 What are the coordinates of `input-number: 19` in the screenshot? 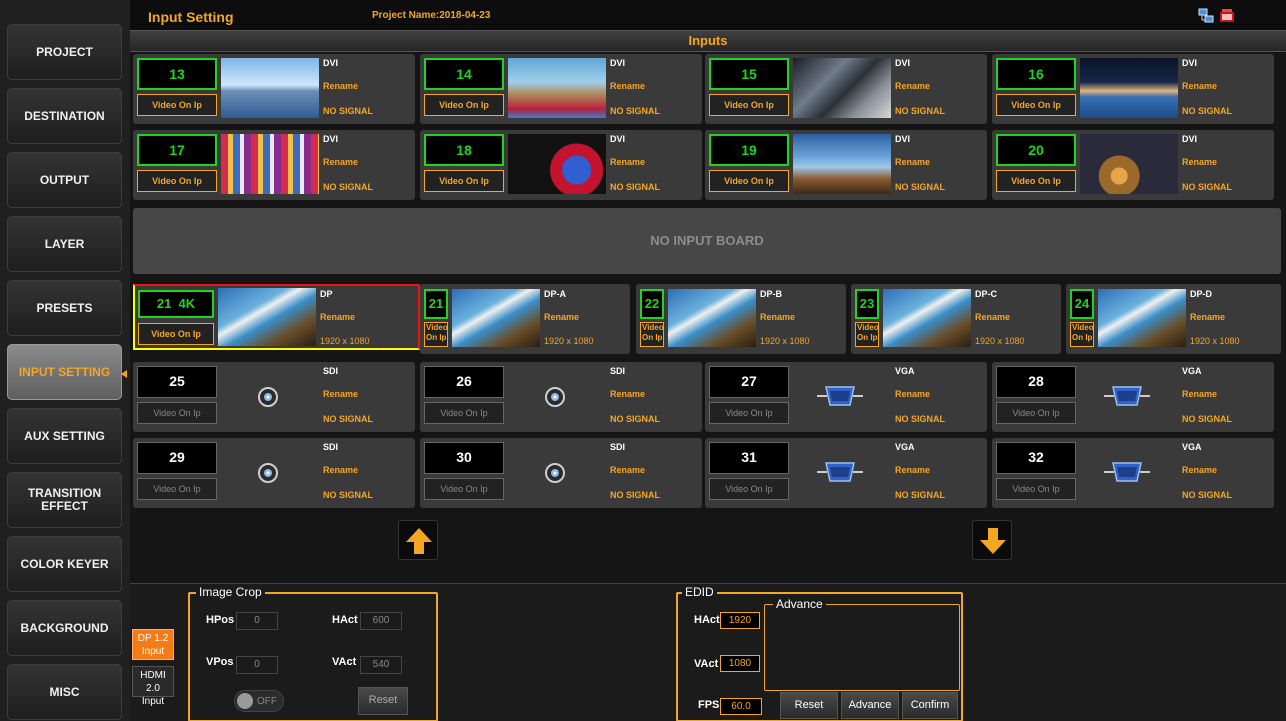 It's located at (749, 150).